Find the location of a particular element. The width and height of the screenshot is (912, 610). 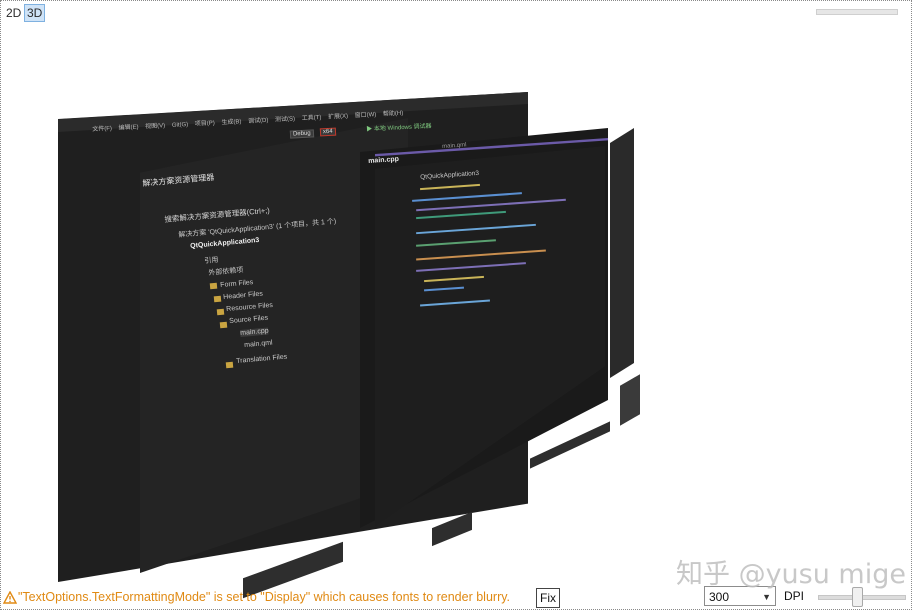

config-dropdown: Debug is located at coordinates (301, 134).